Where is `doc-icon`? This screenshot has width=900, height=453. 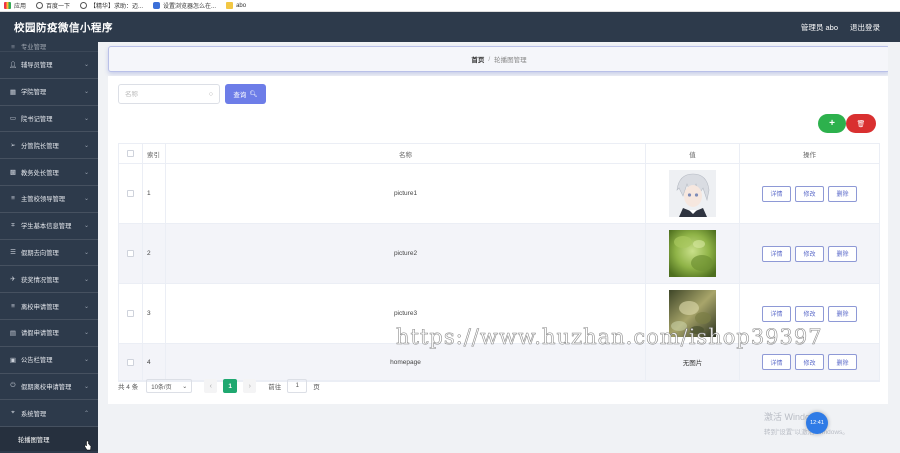
doc-icon is located at coordinates (230, 5).